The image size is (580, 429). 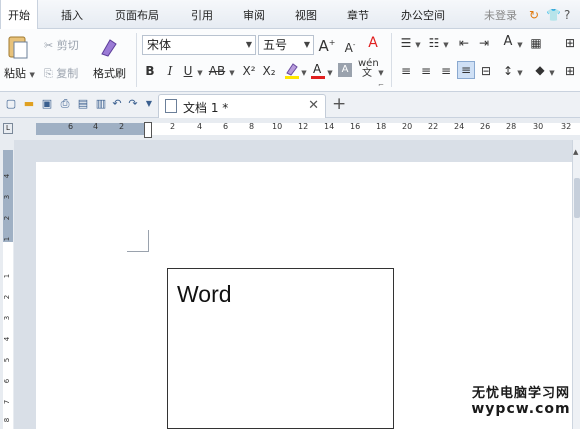 What do you see at coordinates (552, 72) in the screenshot?
I see `shading-dropdown: ▼` at bounding box center [552, 72].